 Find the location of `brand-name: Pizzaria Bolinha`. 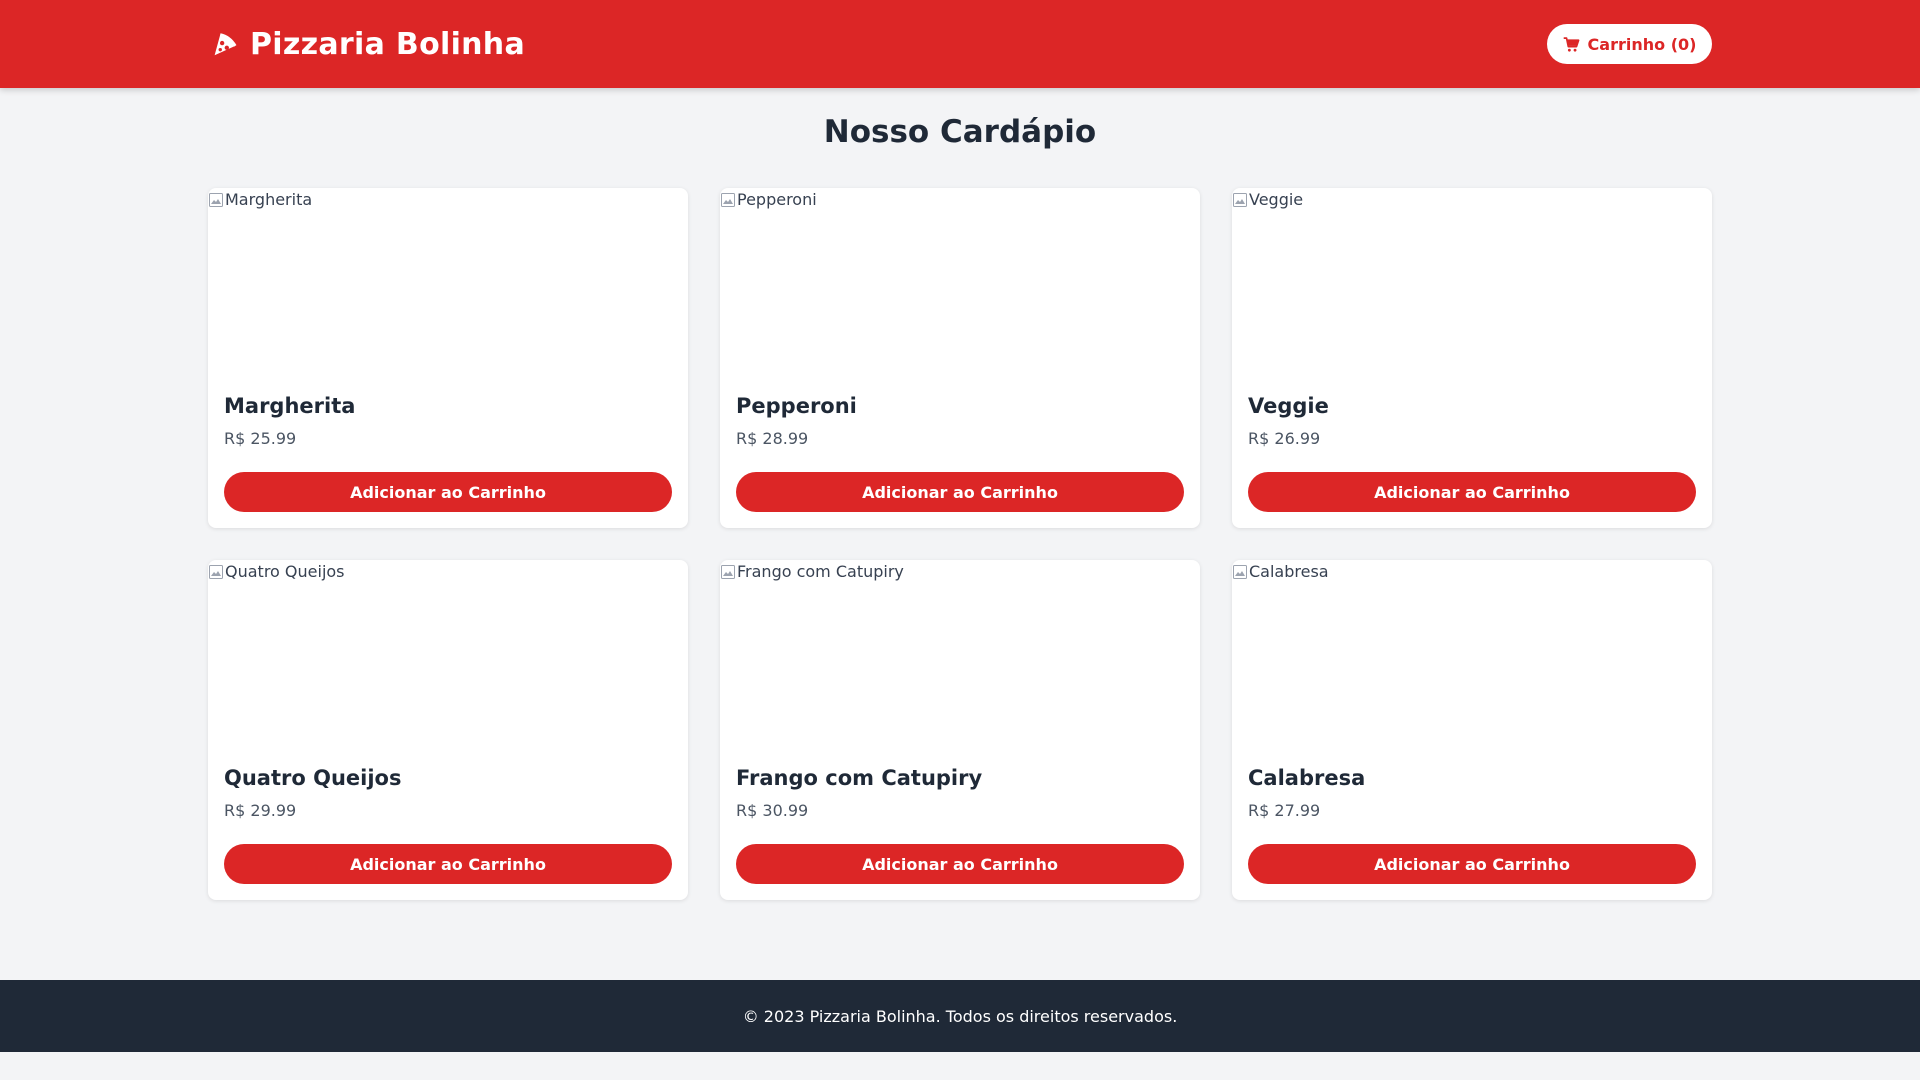

brand-name: Pizzaria Bolinha is located at coordinates (388, 44).